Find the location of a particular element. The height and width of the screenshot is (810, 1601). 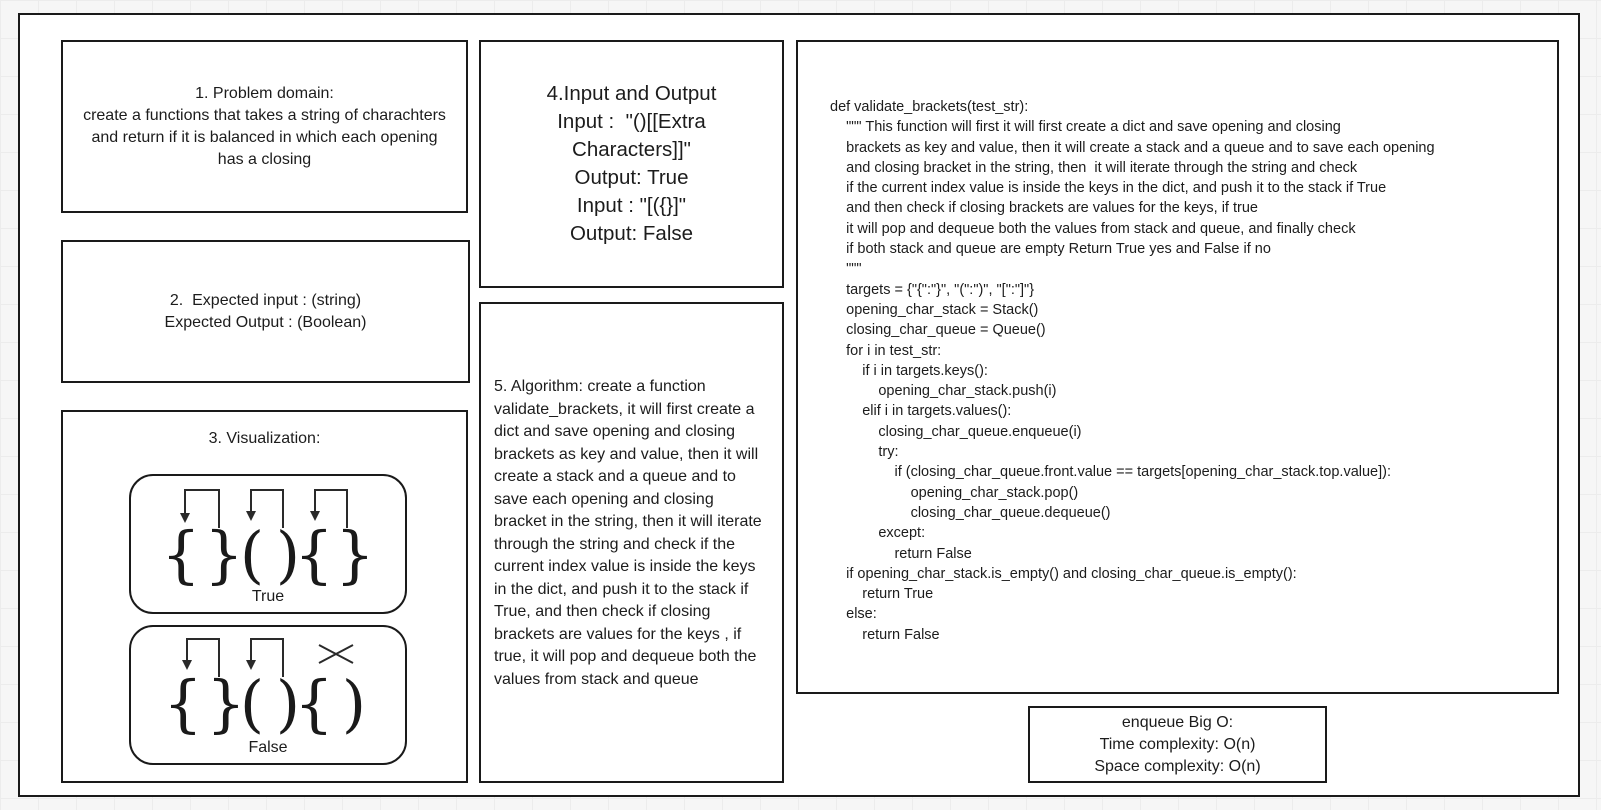

example-true-label: True is located at coordinates (268, 596).